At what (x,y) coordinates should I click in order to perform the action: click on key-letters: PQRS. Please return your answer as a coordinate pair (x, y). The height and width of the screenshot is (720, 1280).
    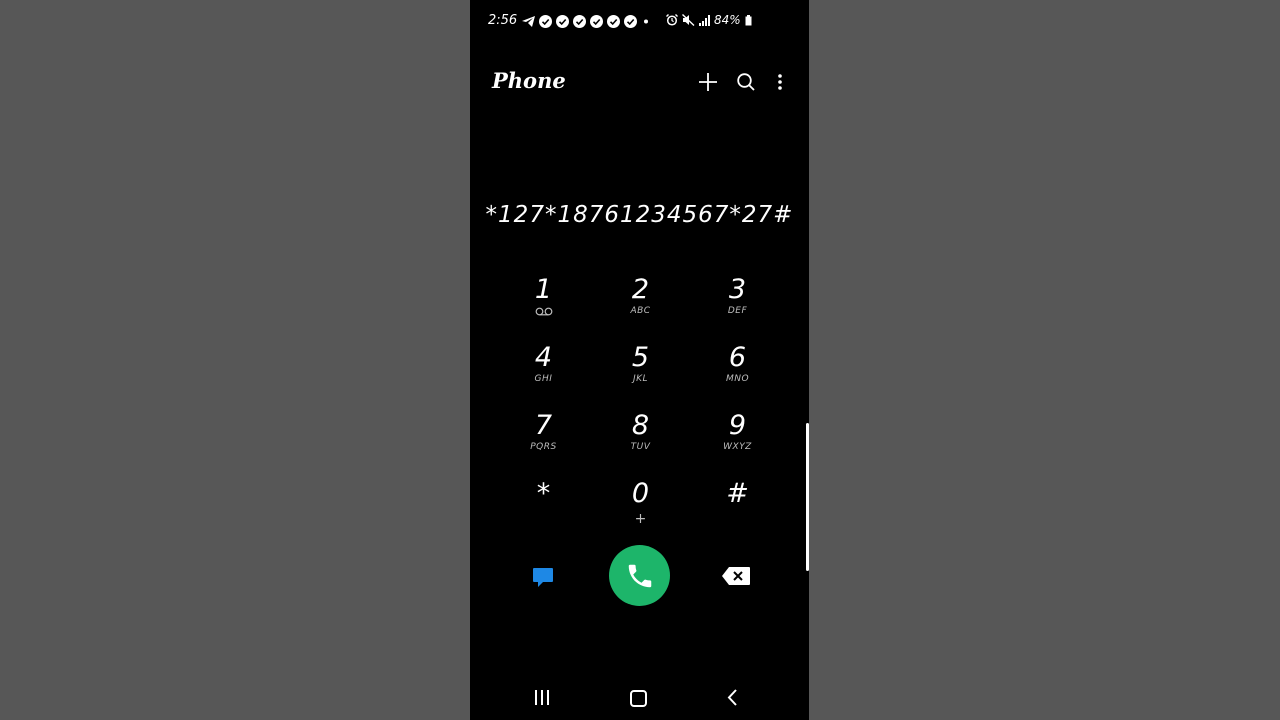
    Looking at the image, I should click on (543, 447).